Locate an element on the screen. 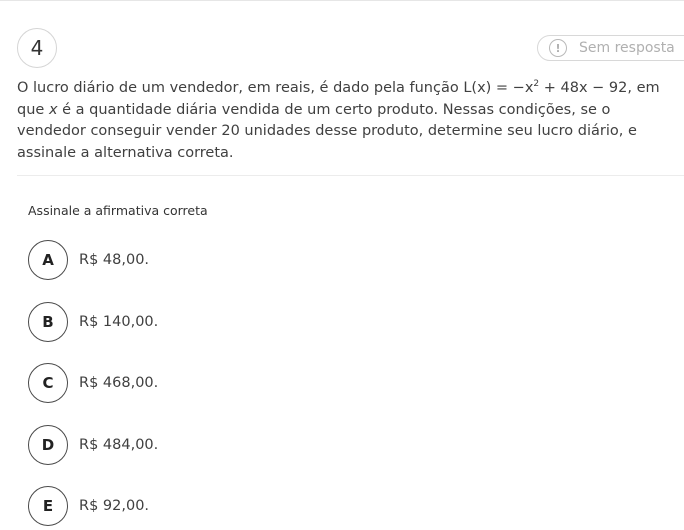  section-divider is located at coordinates (350, 175).